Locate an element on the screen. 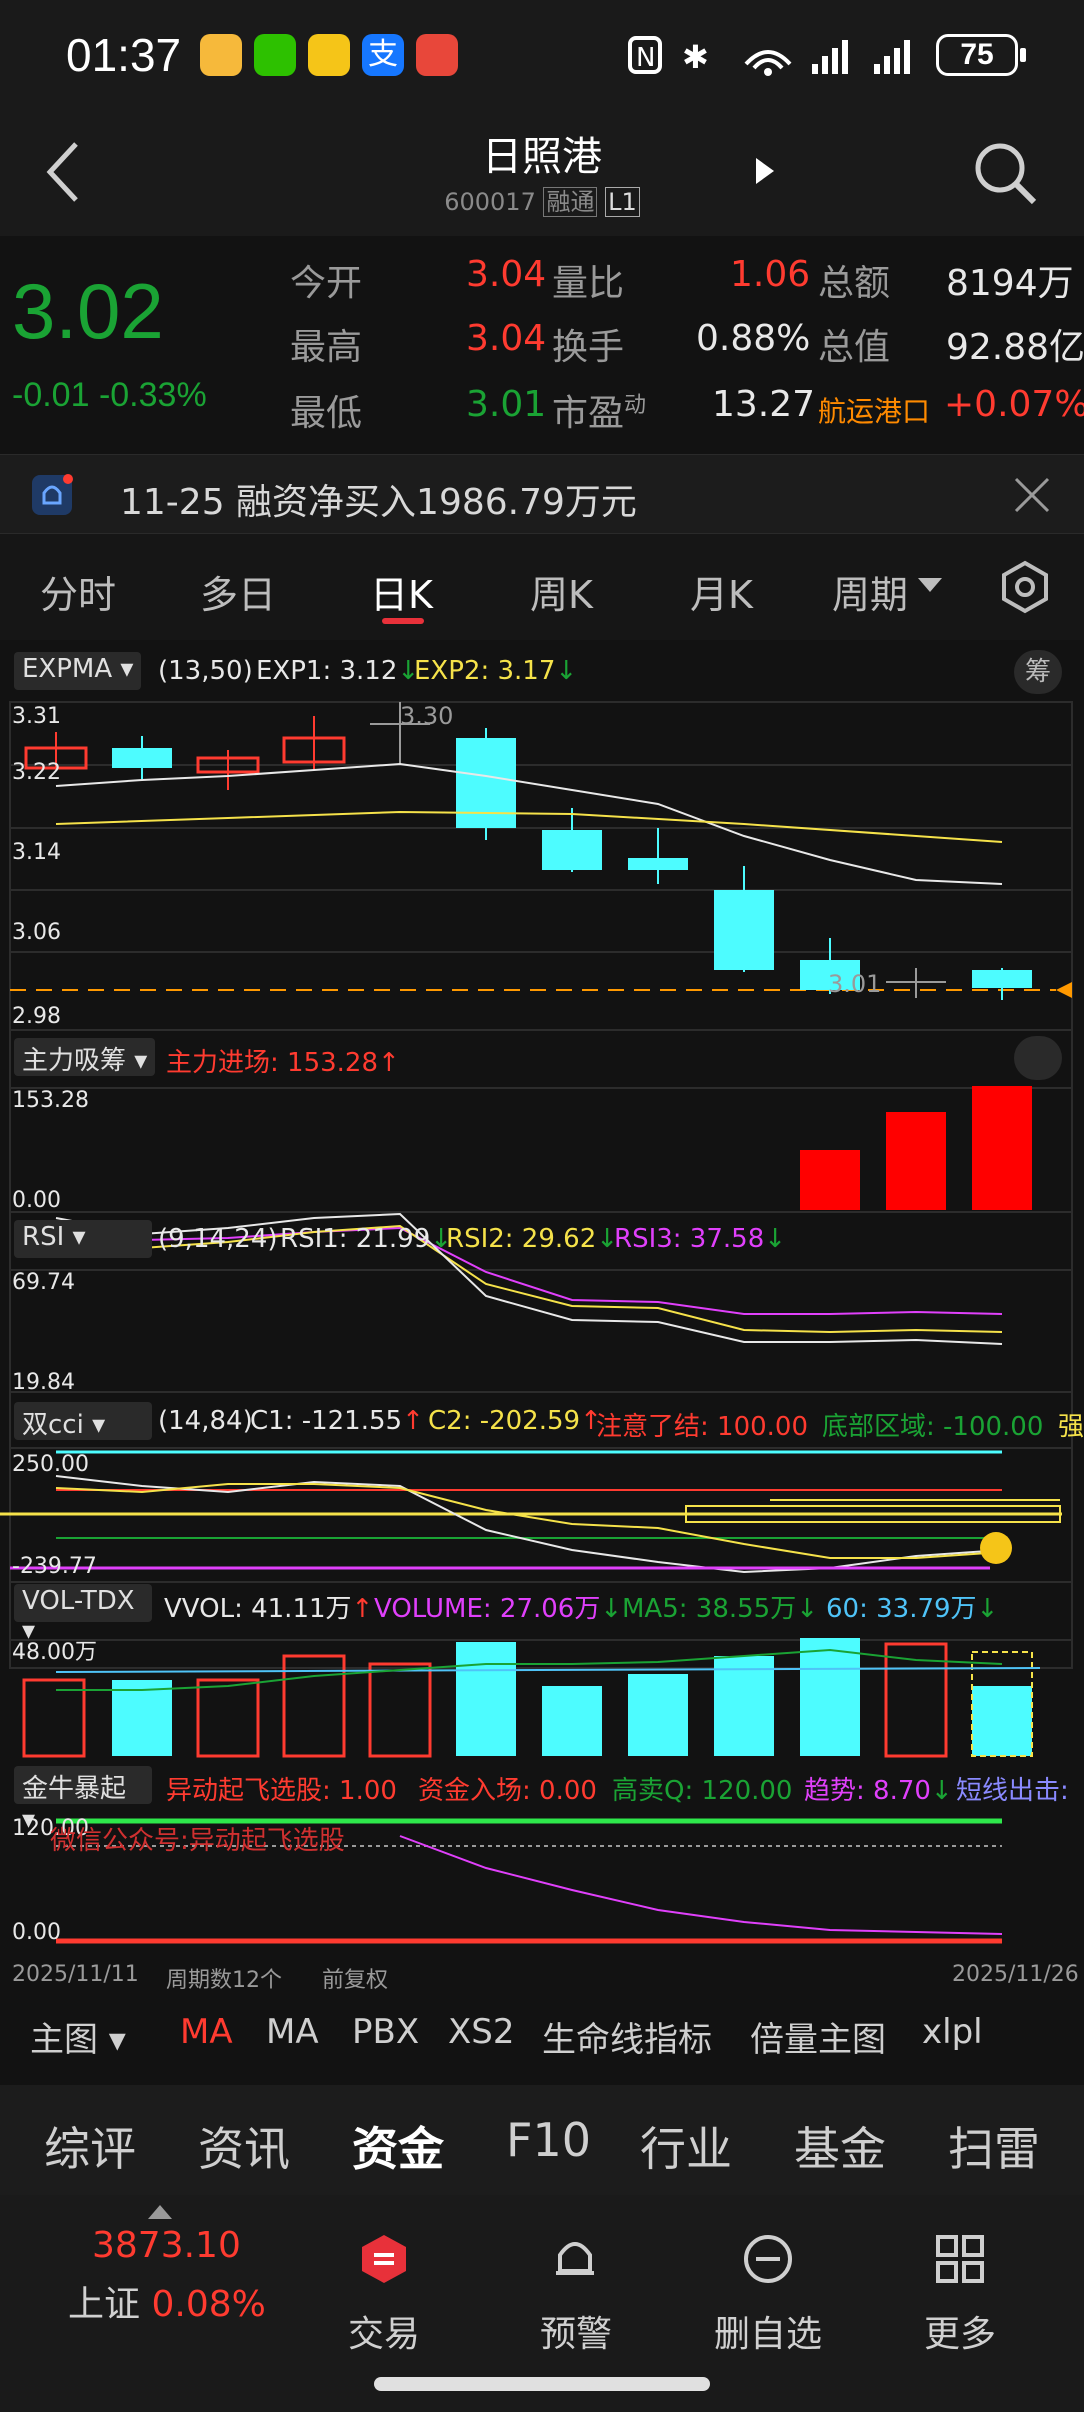  tab-fund: 基金 is located at coordinates (840, 2146).